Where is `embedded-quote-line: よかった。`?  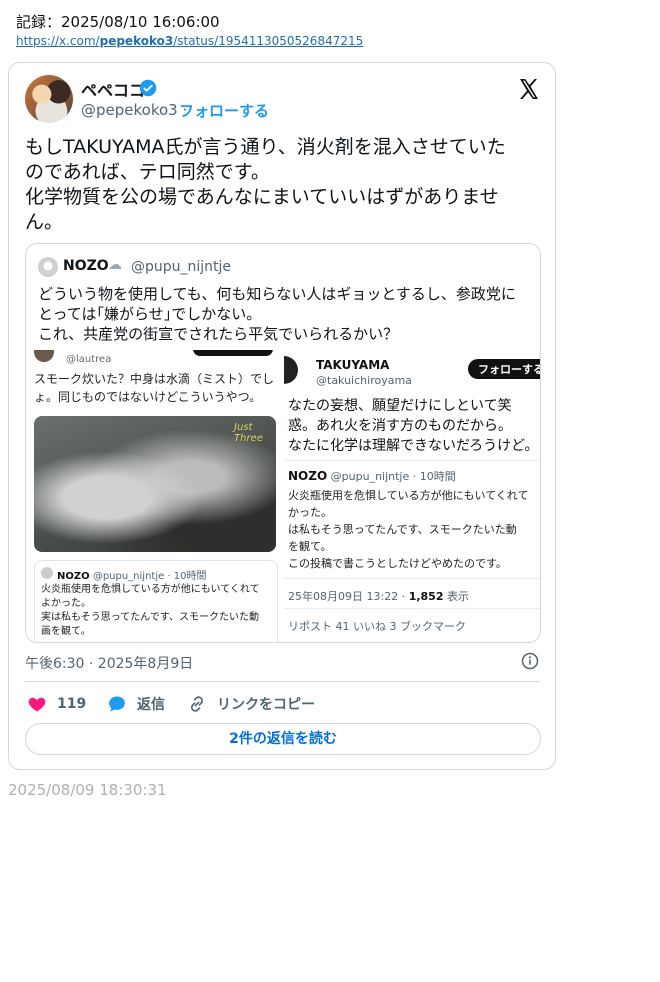 embedded-quote-line: よかった。 is located at coordinates (66, 603).